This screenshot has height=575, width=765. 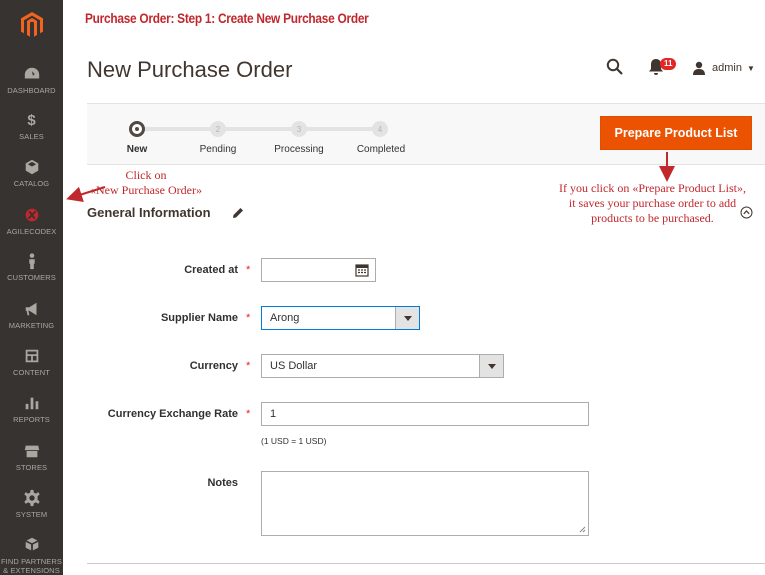 What do you see at coordinates (172, 414) in the screenshot?
I see `exchange-rate-label: Currency Exchange Rate` at bounding box center [172, 414].